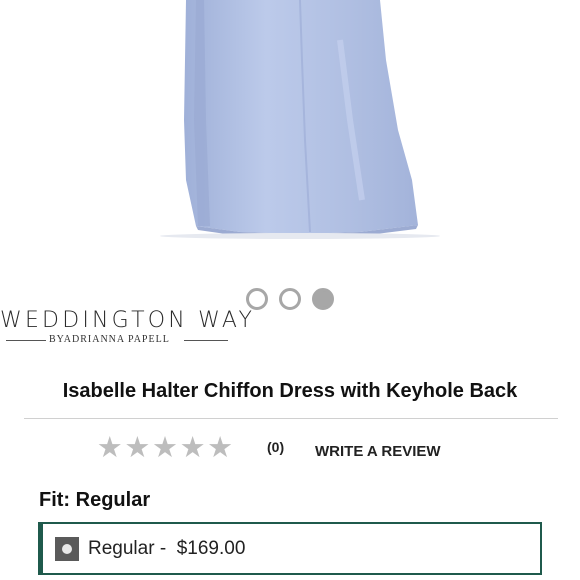 The height and width of the screenshot is (580, 580). I want to click on fit-label: Fit: Regular, so click(95, 500).